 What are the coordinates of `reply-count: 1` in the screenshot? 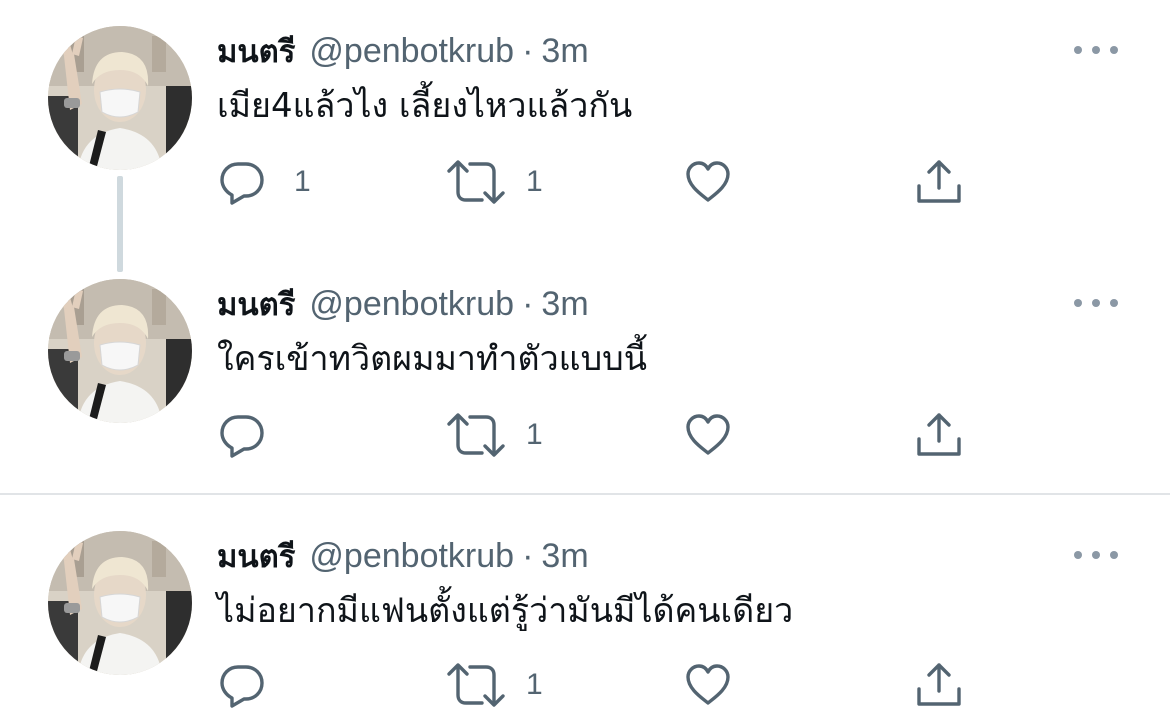 It's located at (302, 181).